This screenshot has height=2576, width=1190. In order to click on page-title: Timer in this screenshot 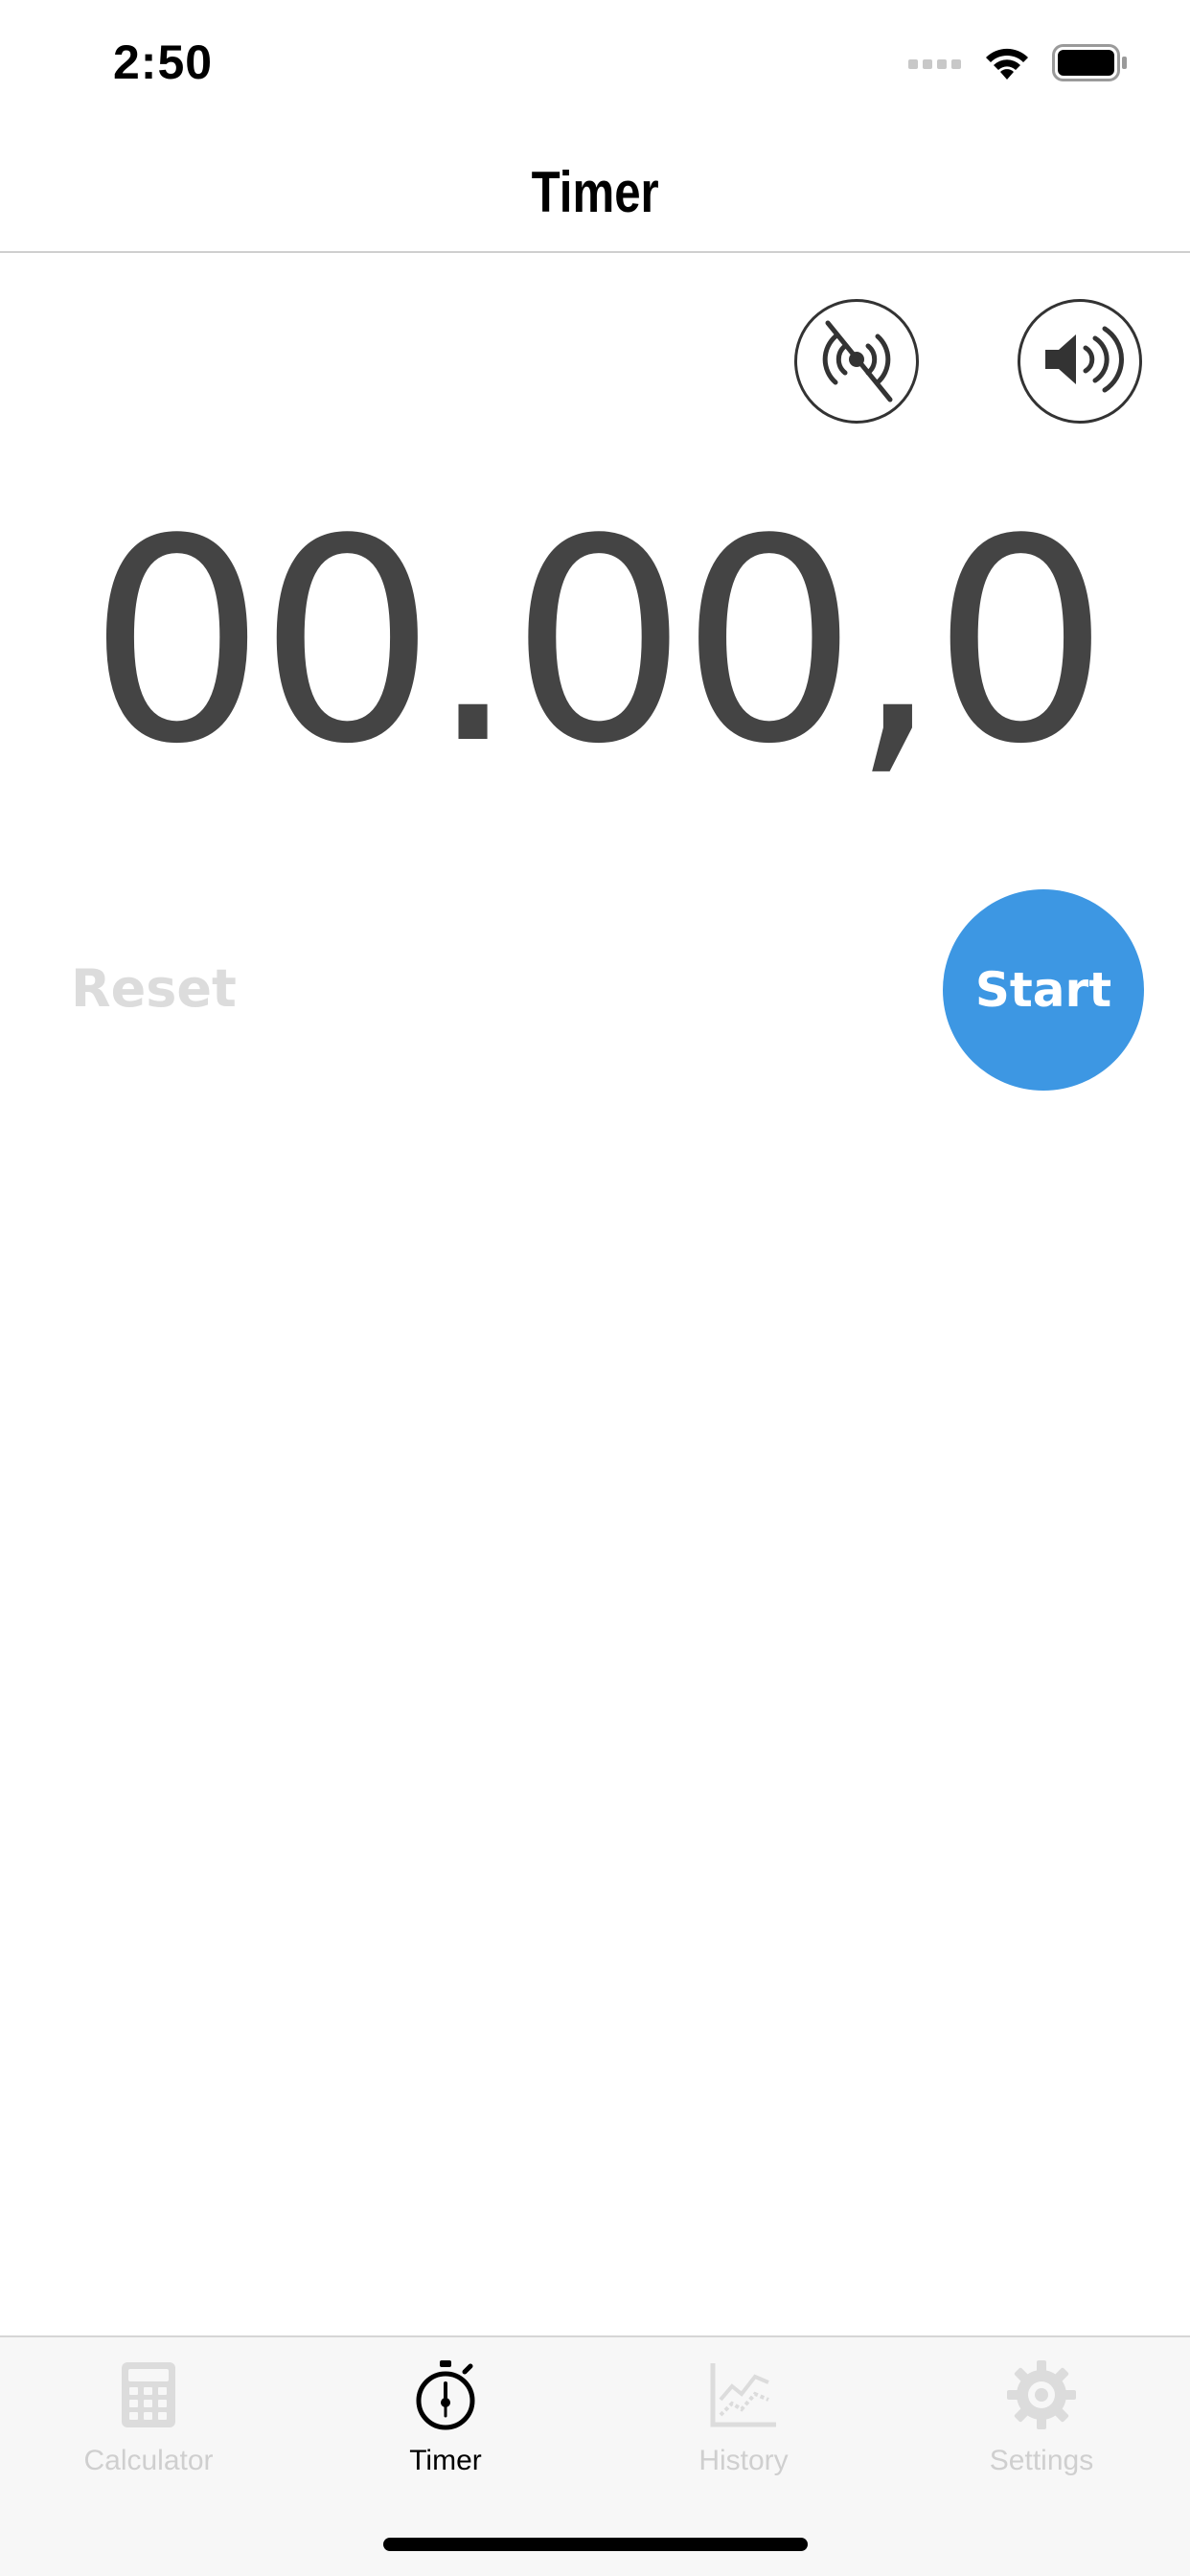, I will do `click(595, 191)`.